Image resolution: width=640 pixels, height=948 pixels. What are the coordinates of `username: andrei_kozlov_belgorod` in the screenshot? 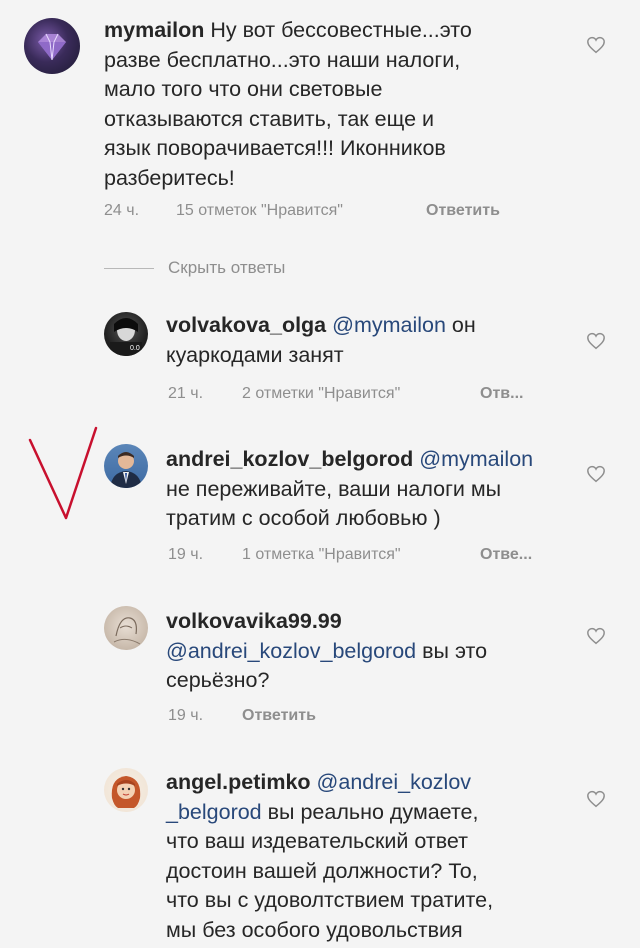 It's located at (289, 459).